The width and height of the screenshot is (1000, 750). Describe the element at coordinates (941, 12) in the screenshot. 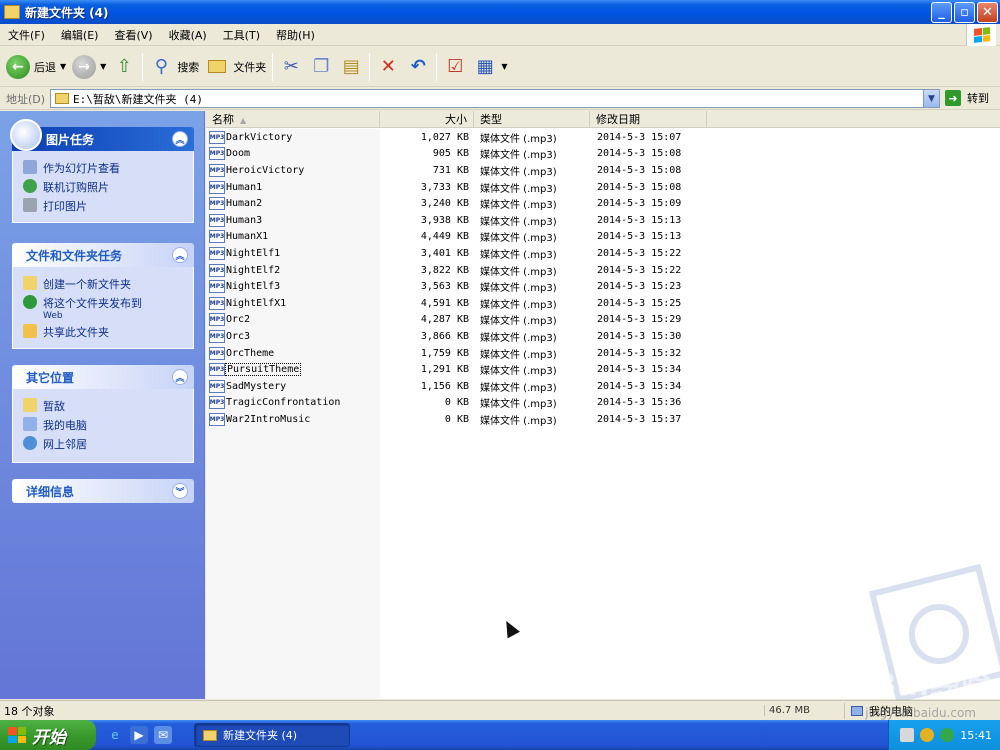

I see `minimize-button: _` at that location.